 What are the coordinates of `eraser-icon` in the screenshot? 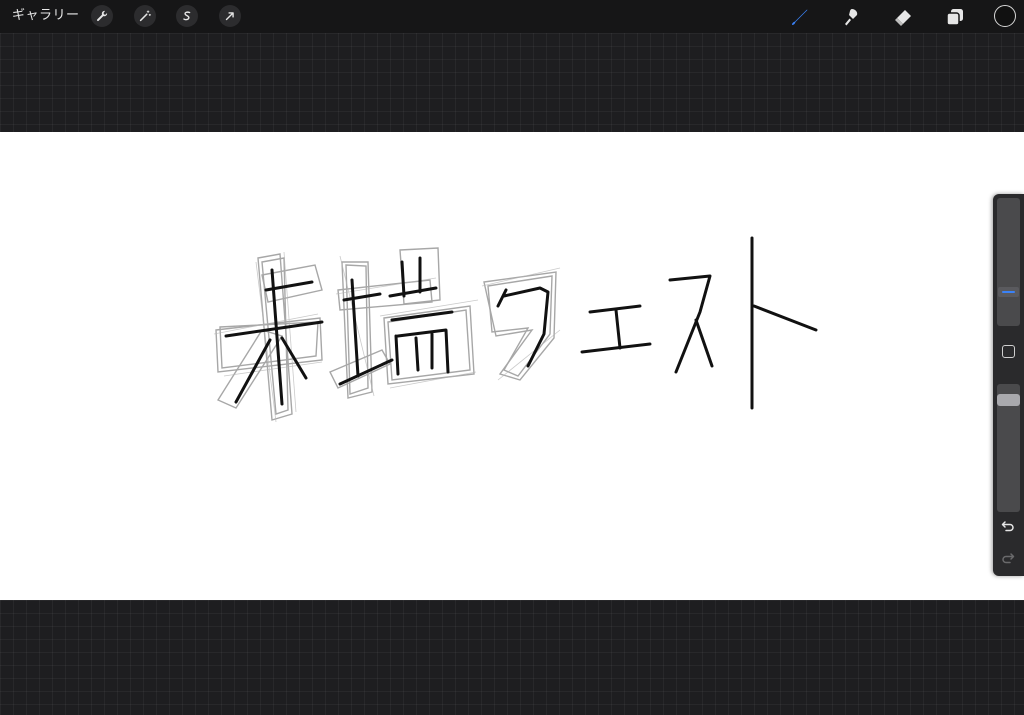 It's located at (903, 18).